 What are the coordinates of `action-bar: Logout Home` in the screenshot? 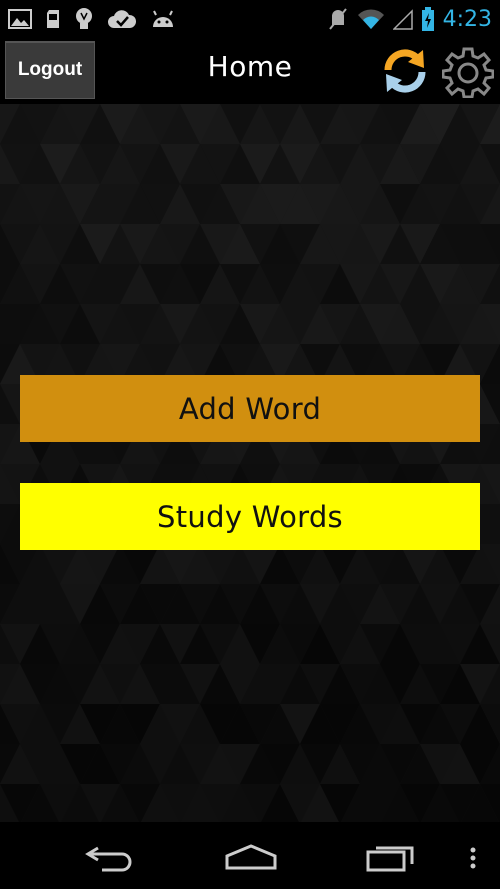 It's located at (250, 71).